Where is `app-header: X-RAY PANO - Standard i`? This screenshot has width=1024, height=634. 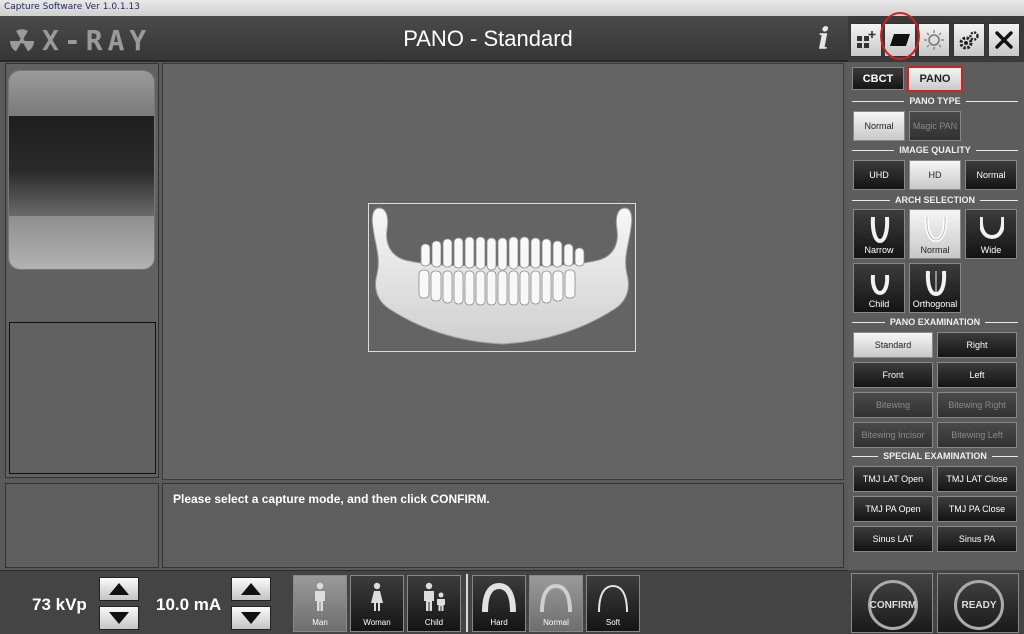
app-header: X-RAY PANO - Standard i is located at coordinates (424, 39).